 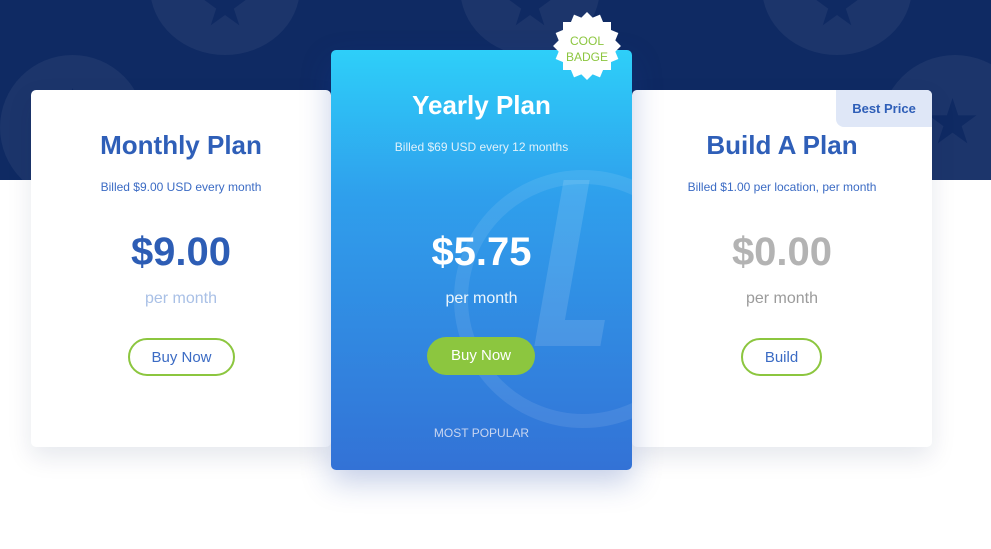 I want to click on plan-title: Monthly Plan, so click(x=181, y=145).